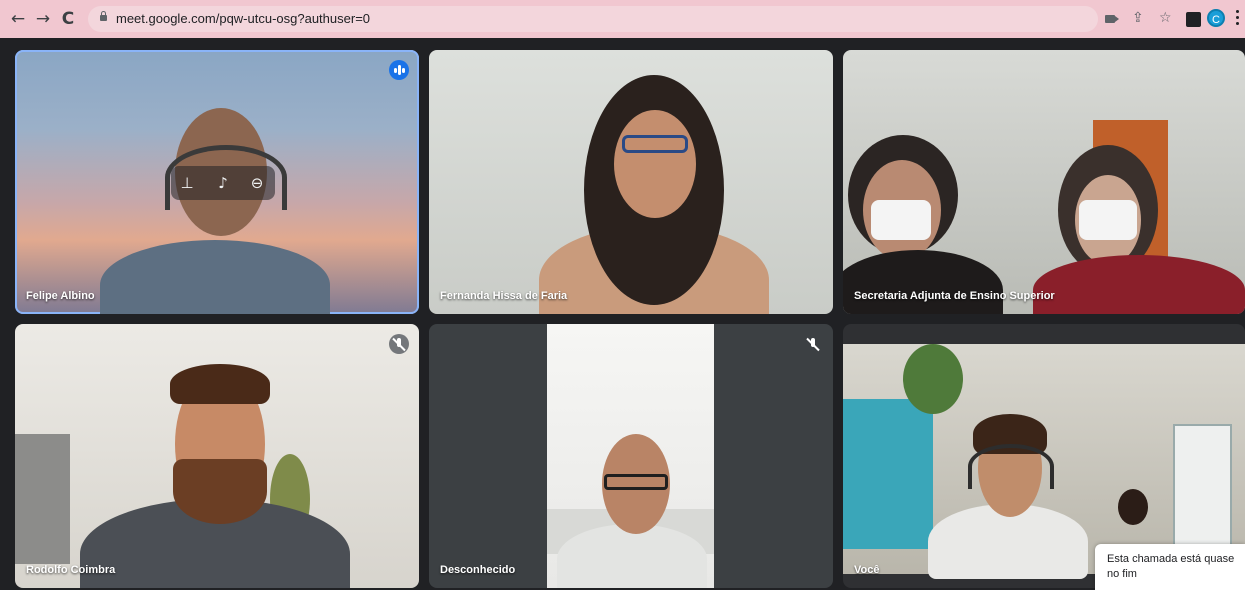 This screenshot has width=1245, height=590. What do you see at coordinates (68, 19) in the screenshot?
I see `reload-icon: C` at bounding box center [68, 19].